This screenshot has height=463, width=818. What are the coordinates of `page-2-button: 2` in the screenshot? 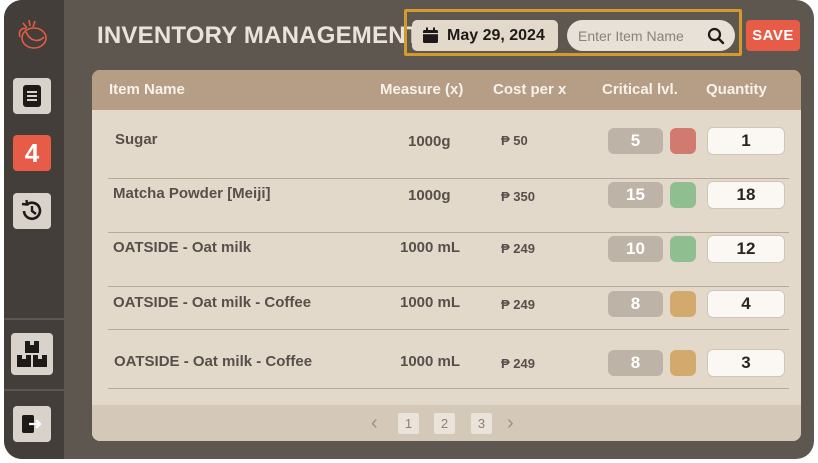 It's located at (444, 423).